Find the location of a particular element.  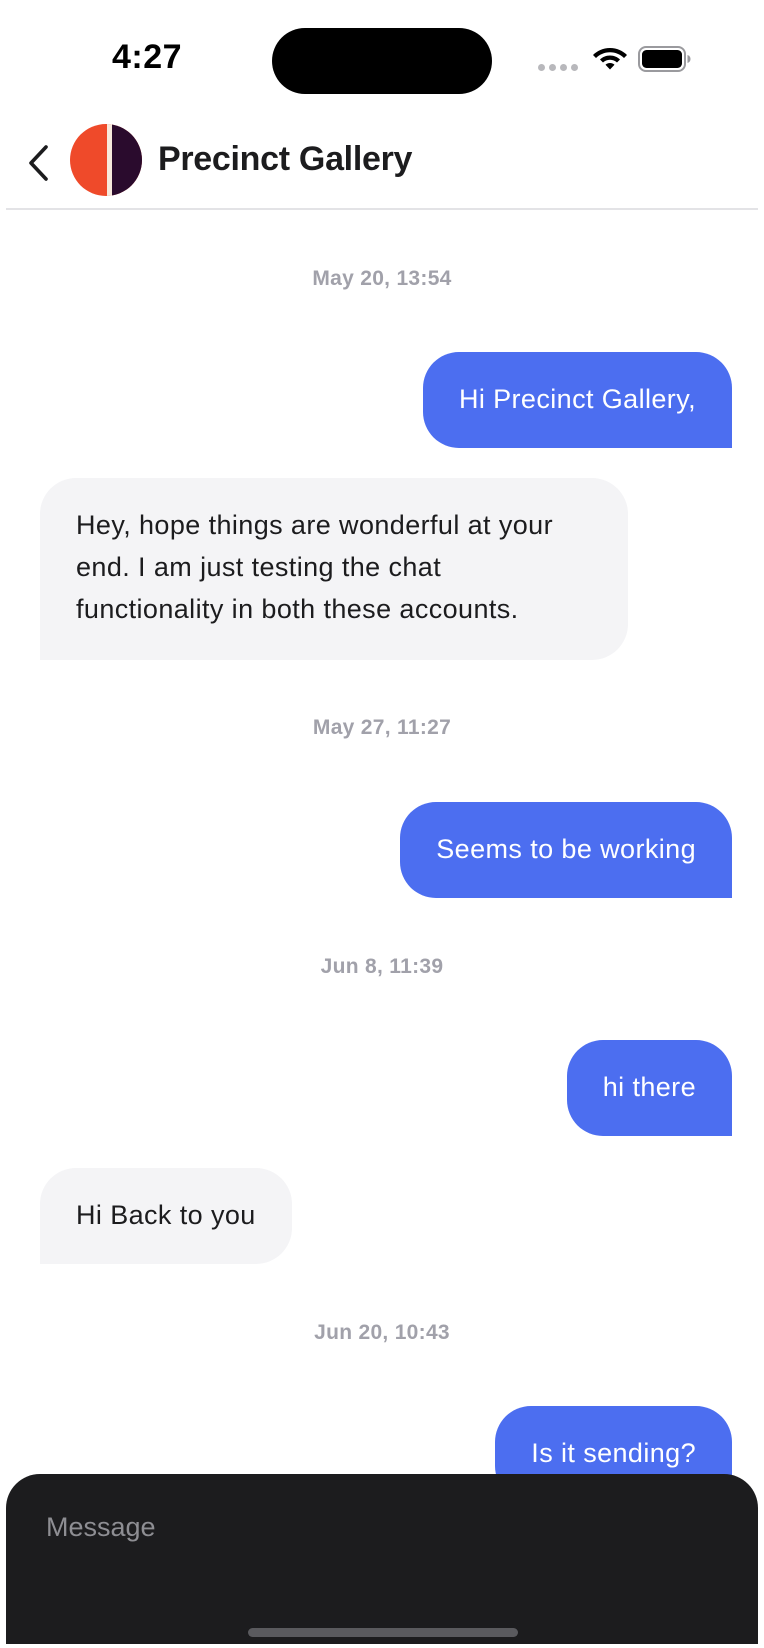

message-composer is located at coordinates (382, 1559).